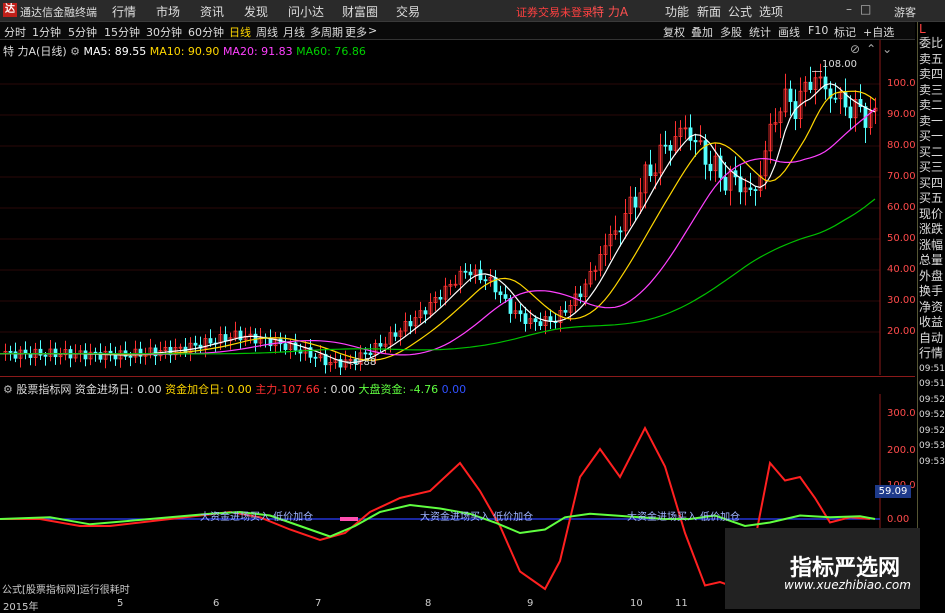 This screenshot has width=945, height=613. Describe the element at coordinates (740, 11) in the screenshot. I see `menu-formula: 公式` at that location.